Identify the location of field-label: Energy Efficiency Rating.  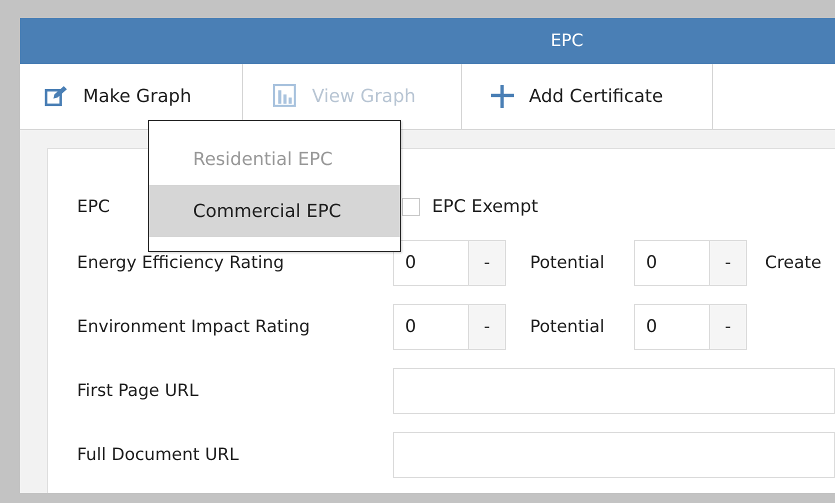
(180, 263).